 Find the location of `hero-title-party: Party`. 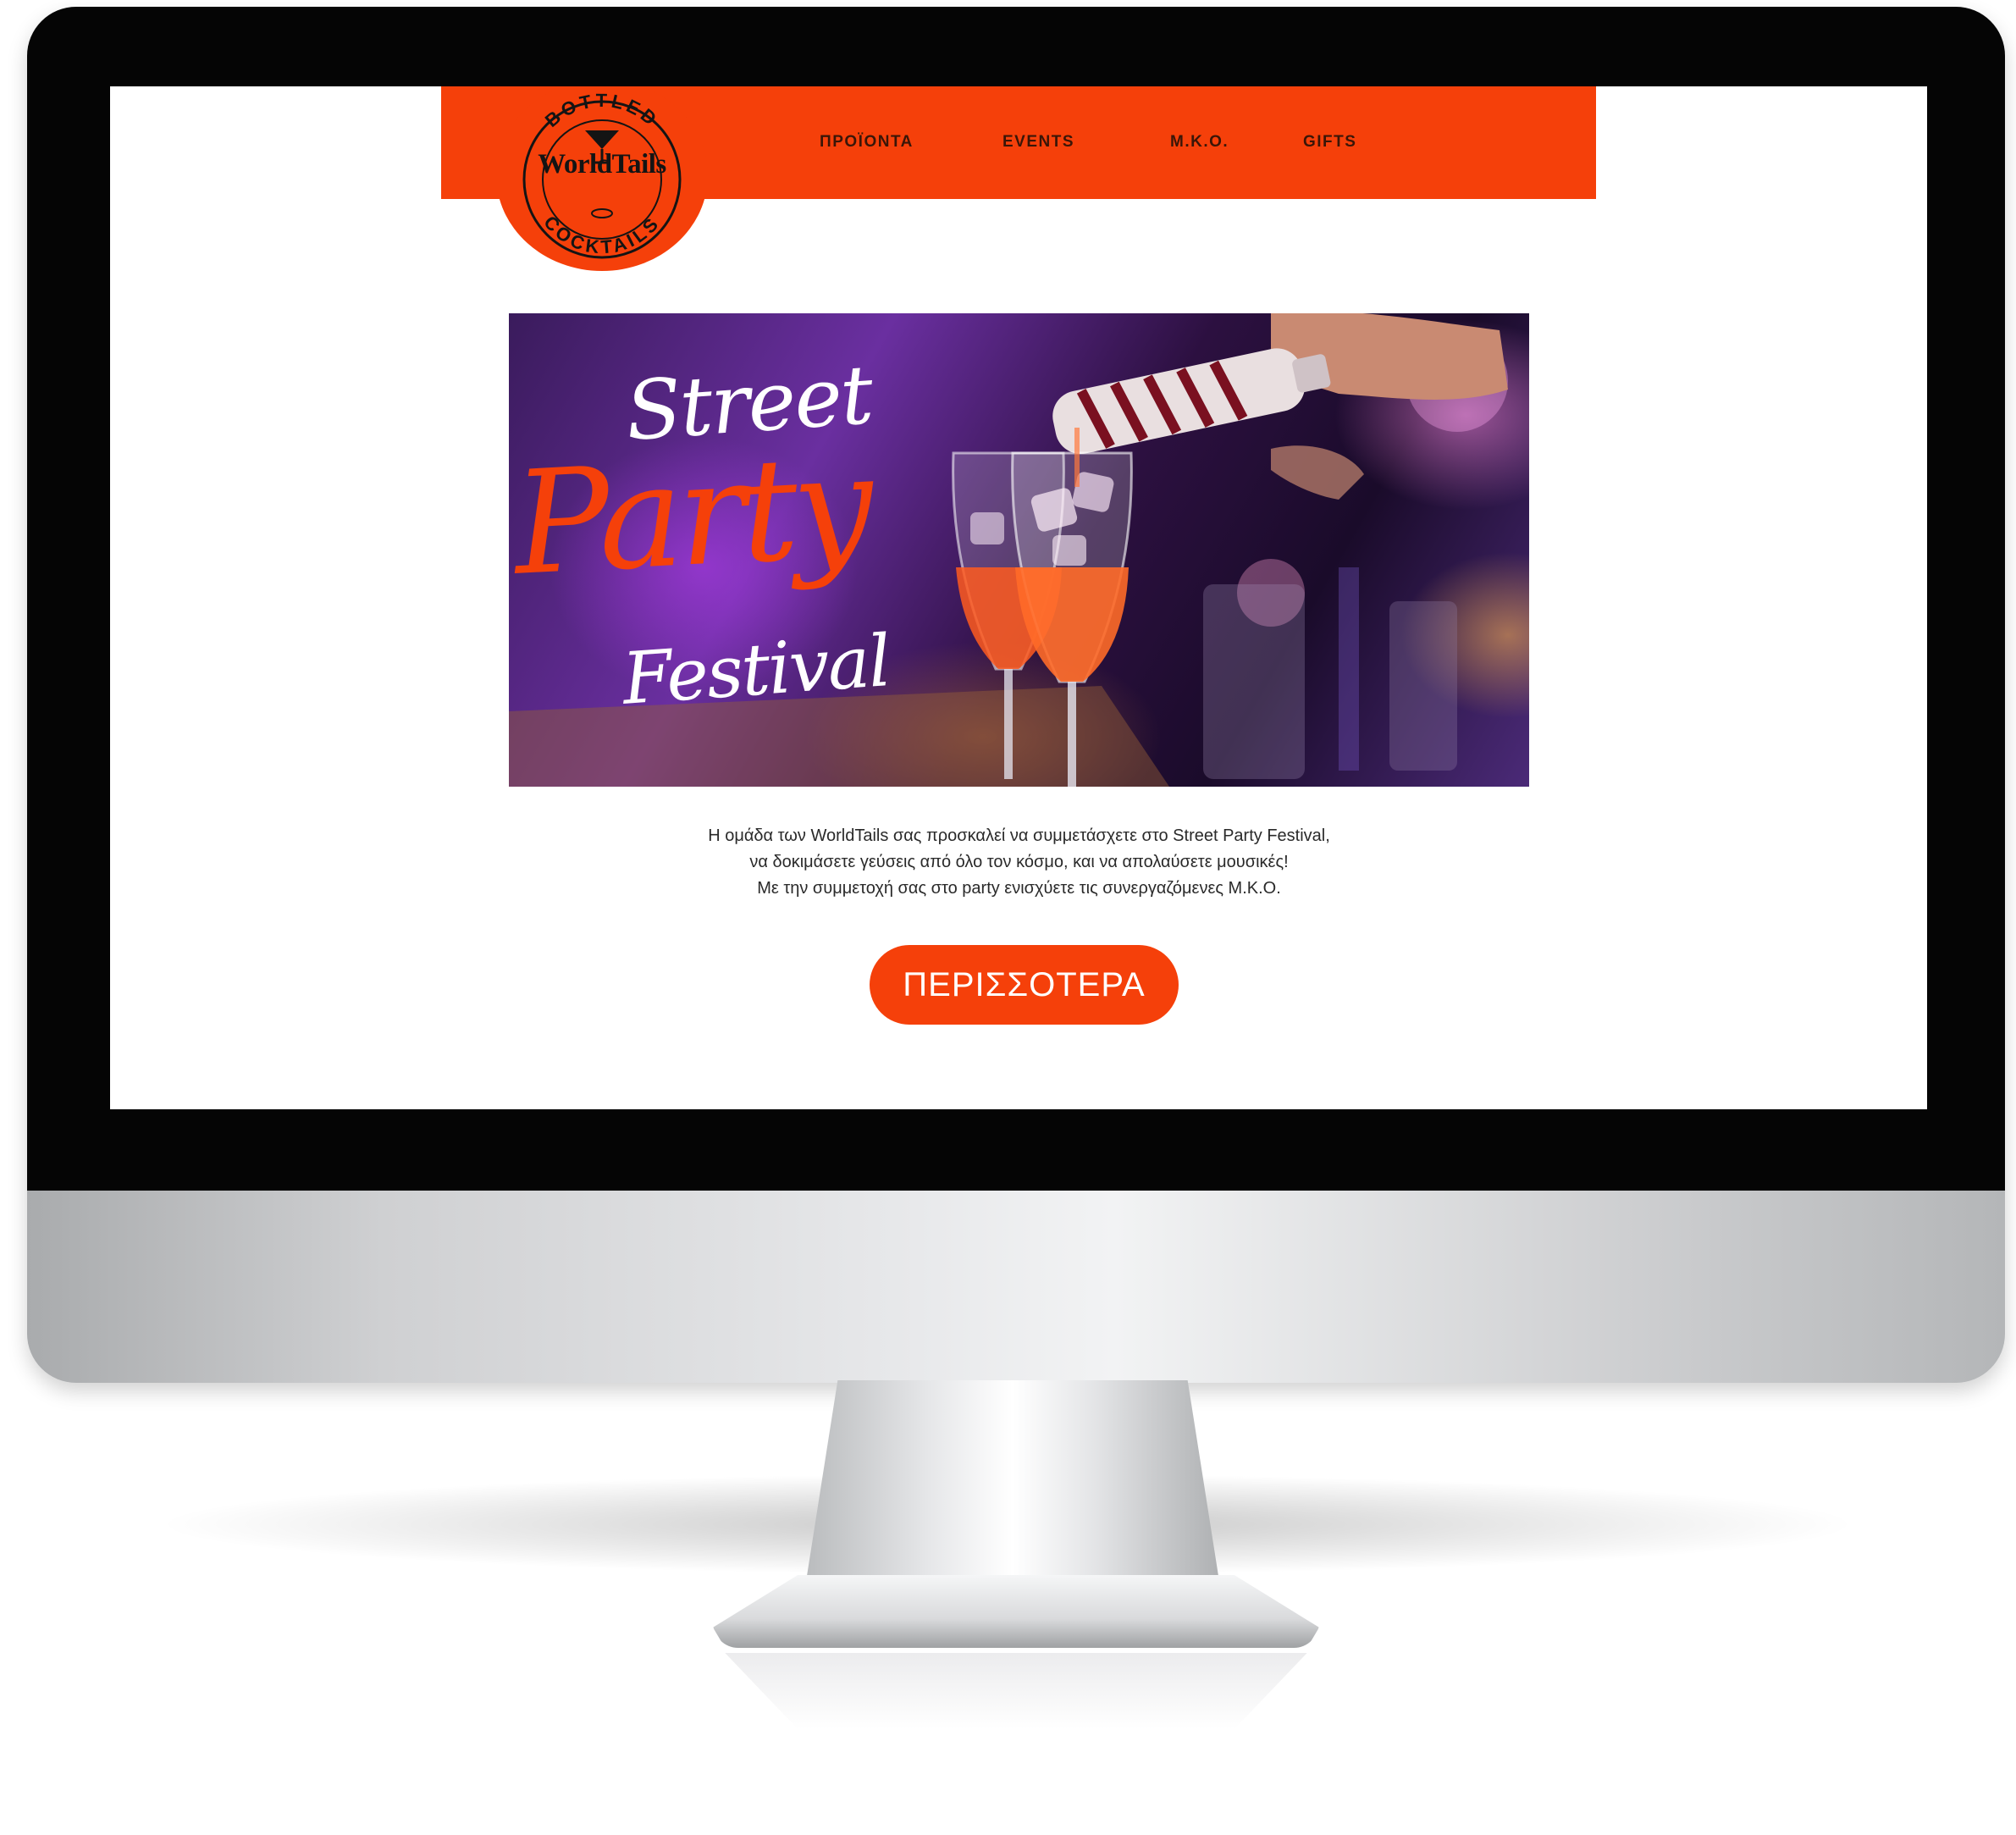

hero-title-party: Party is located at coordinates (691, 515).